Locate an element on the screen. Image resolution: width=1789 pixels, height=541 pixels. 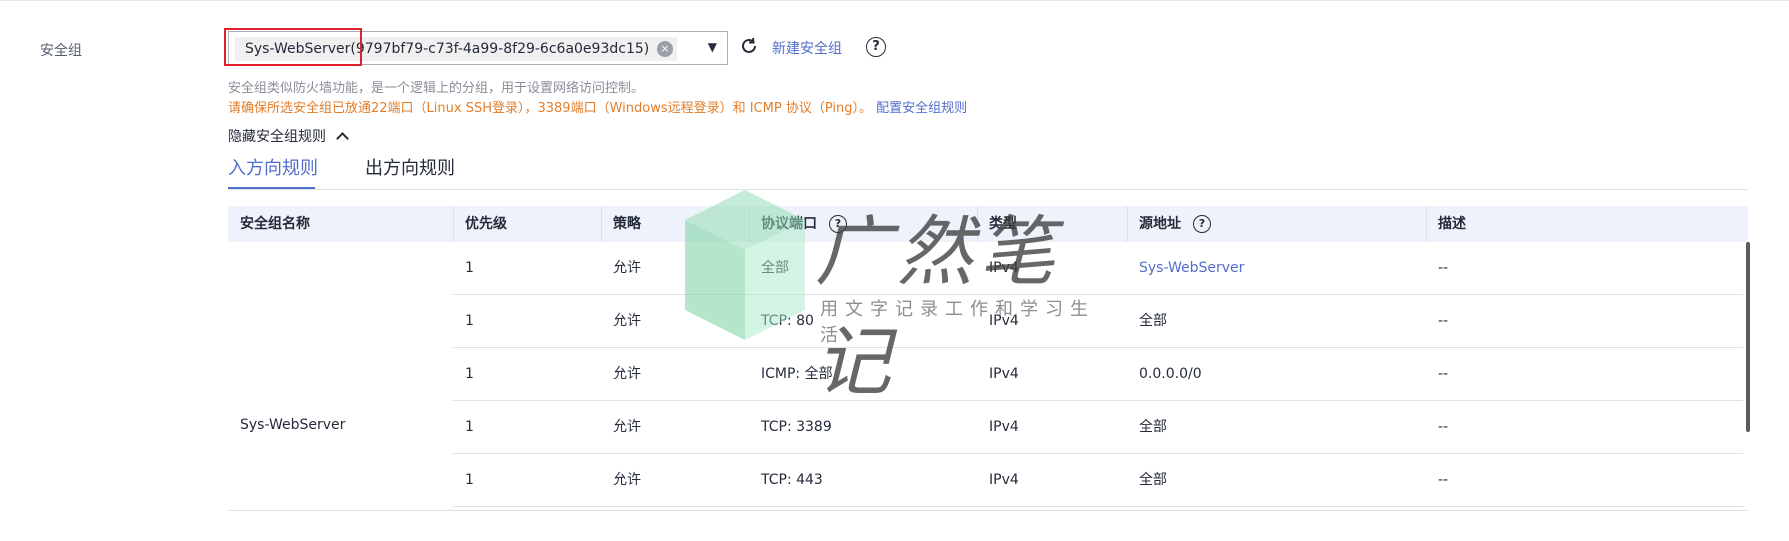
col-header-type: 类型 is located at coordinates (1003, 224).